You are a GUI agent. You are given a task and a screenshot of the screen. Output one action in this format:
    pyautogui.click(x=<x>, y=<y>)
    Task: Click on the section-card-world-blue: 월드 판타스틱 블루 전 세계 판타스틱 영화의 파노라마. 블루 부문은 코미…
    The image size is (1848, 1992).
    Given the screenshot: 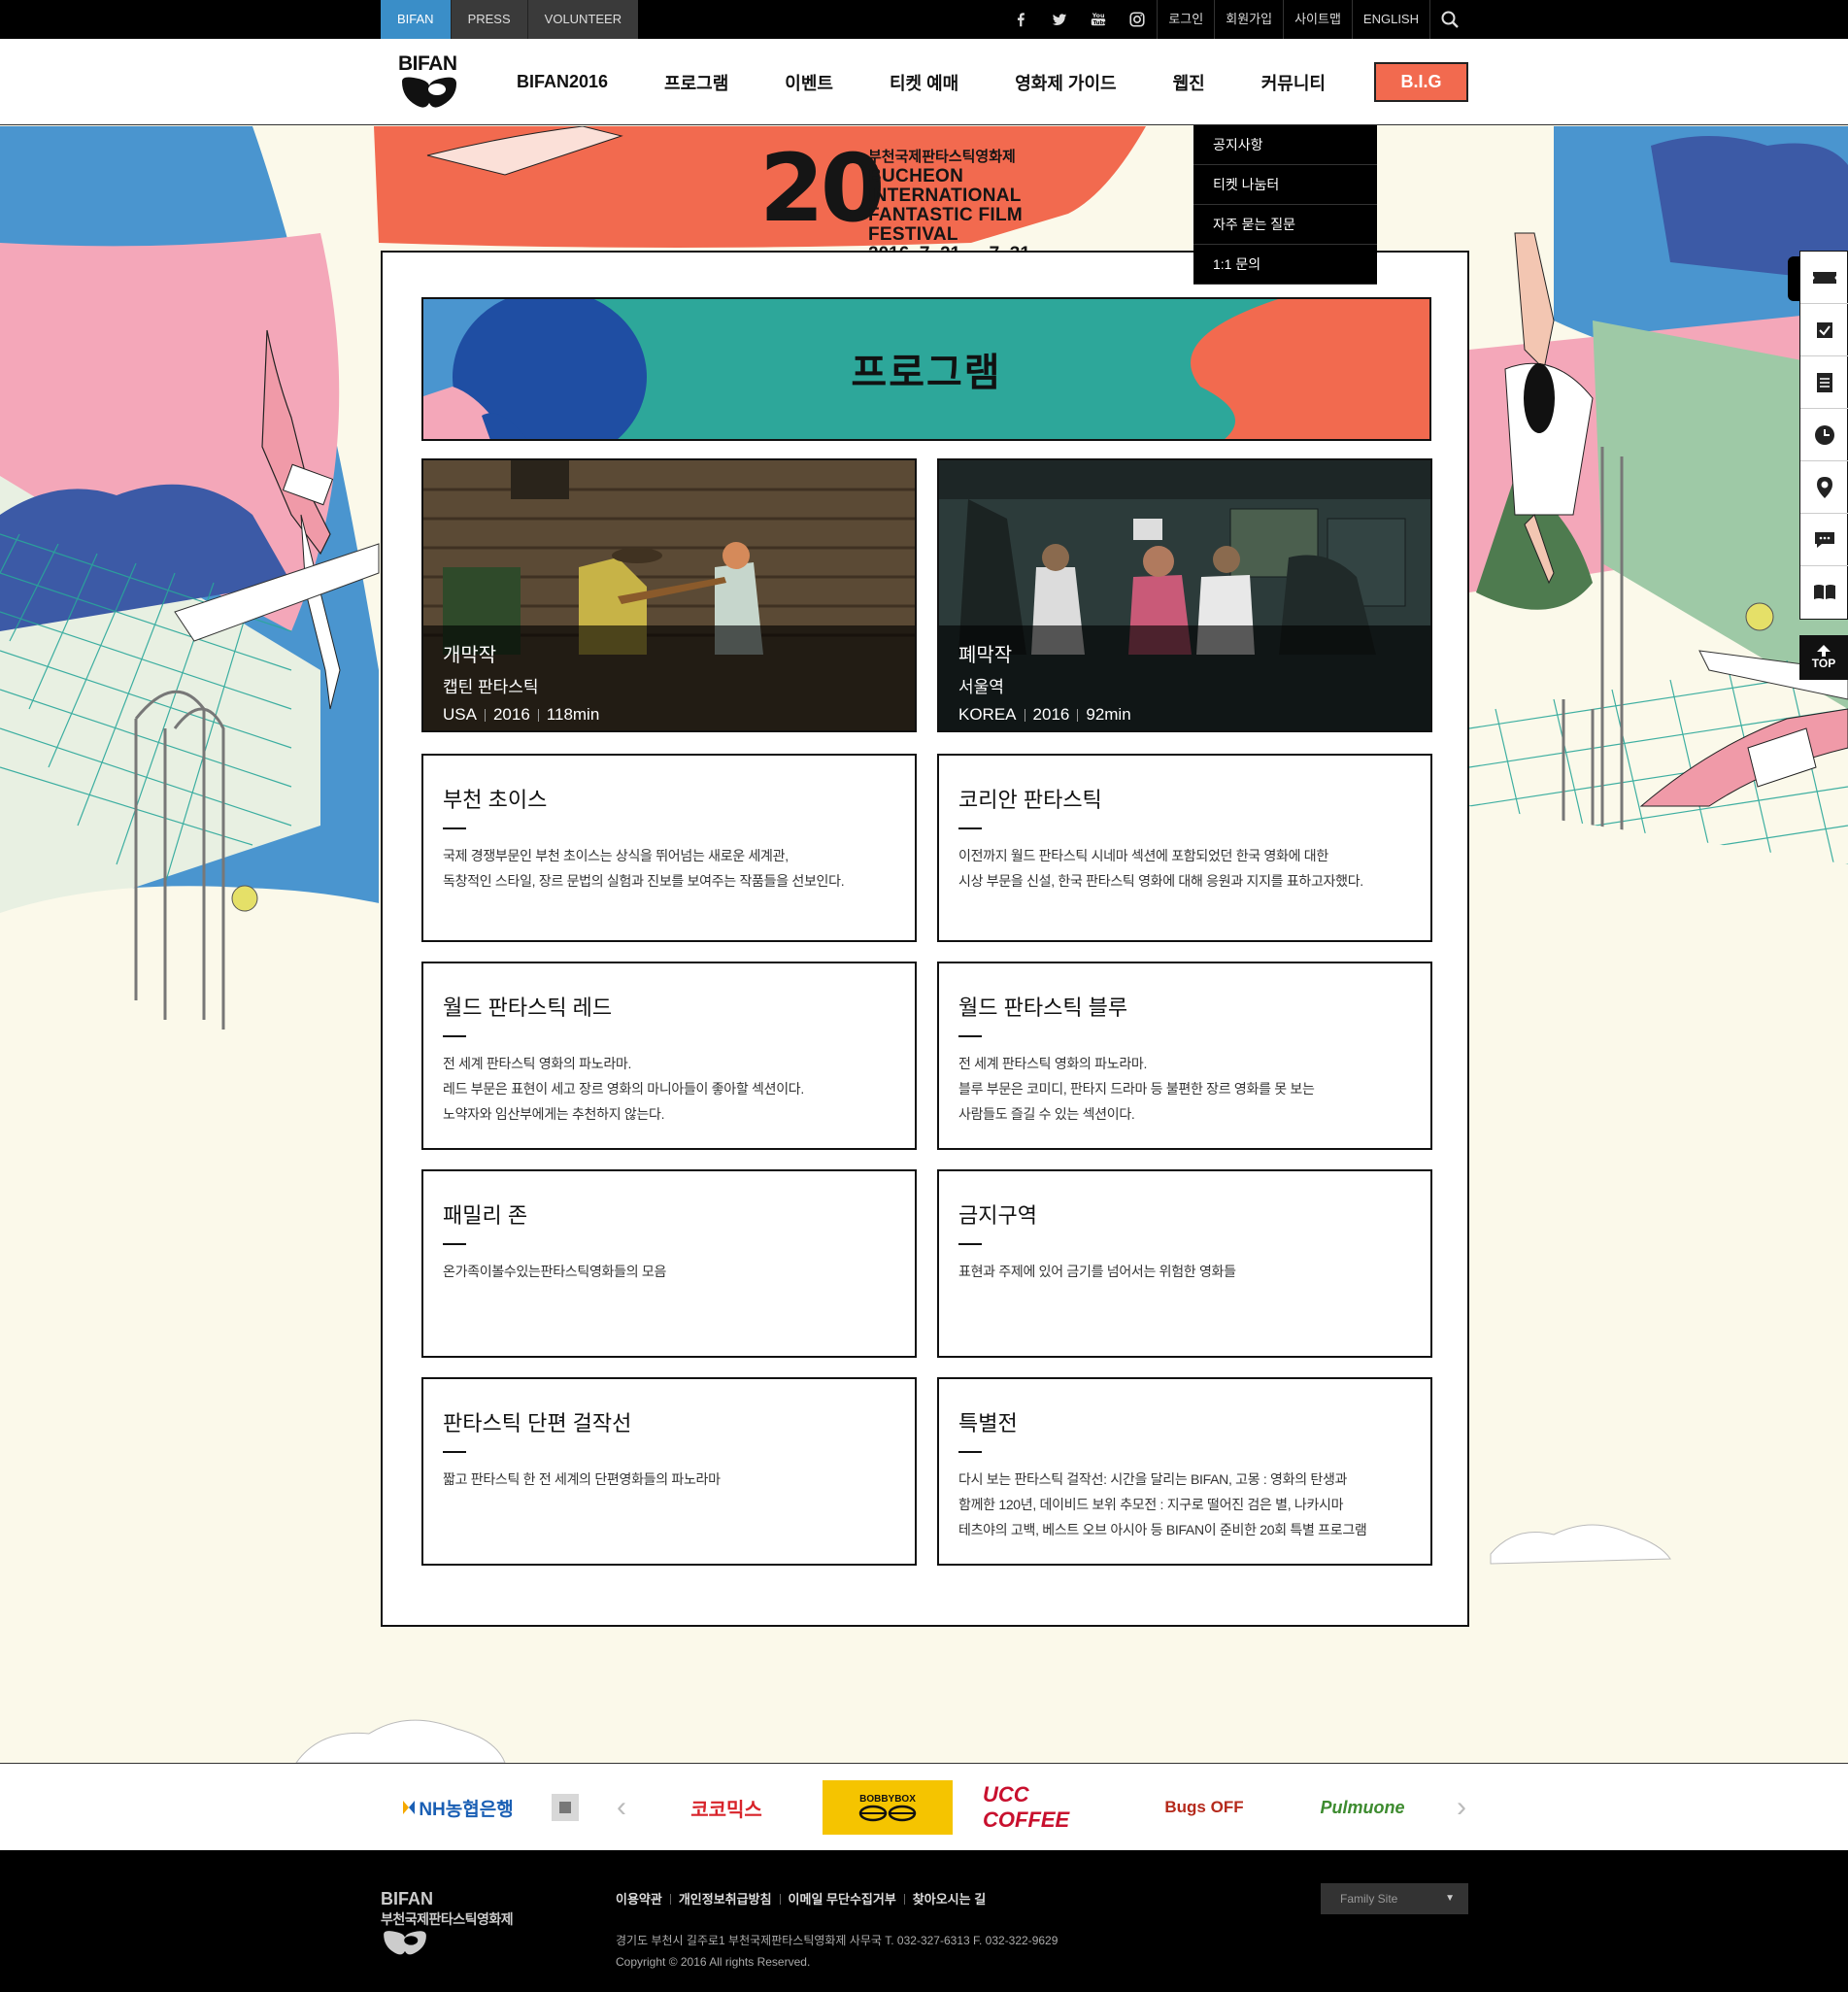 What is the action you would take?
    pyautogui.click(x=1184, y=1056)
    